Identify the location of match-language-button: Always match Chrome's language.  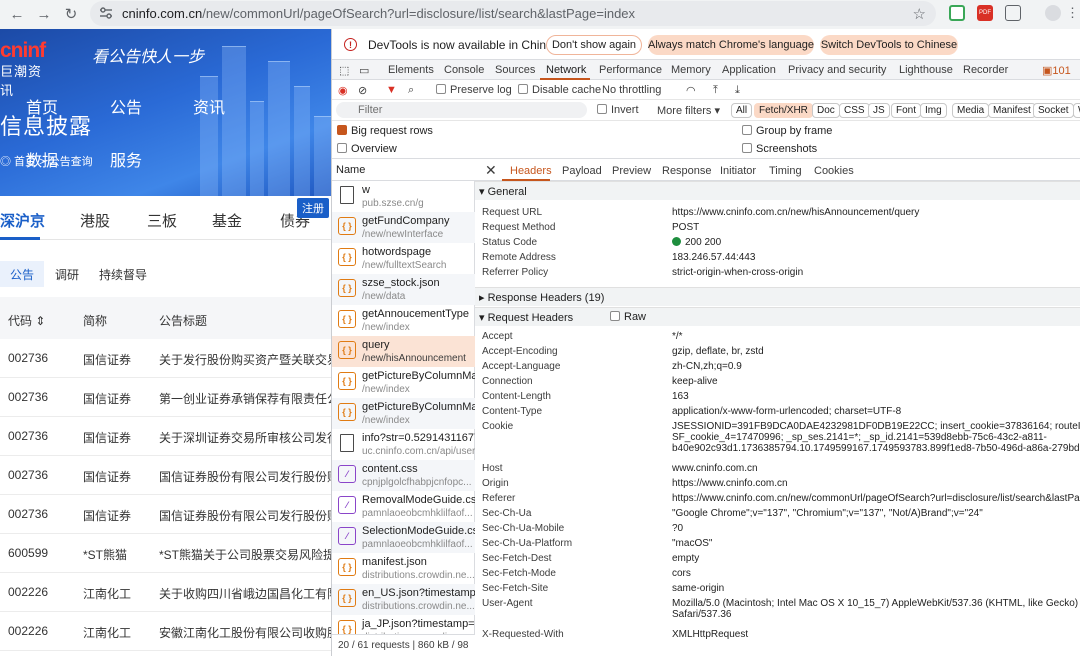
(731, 45).